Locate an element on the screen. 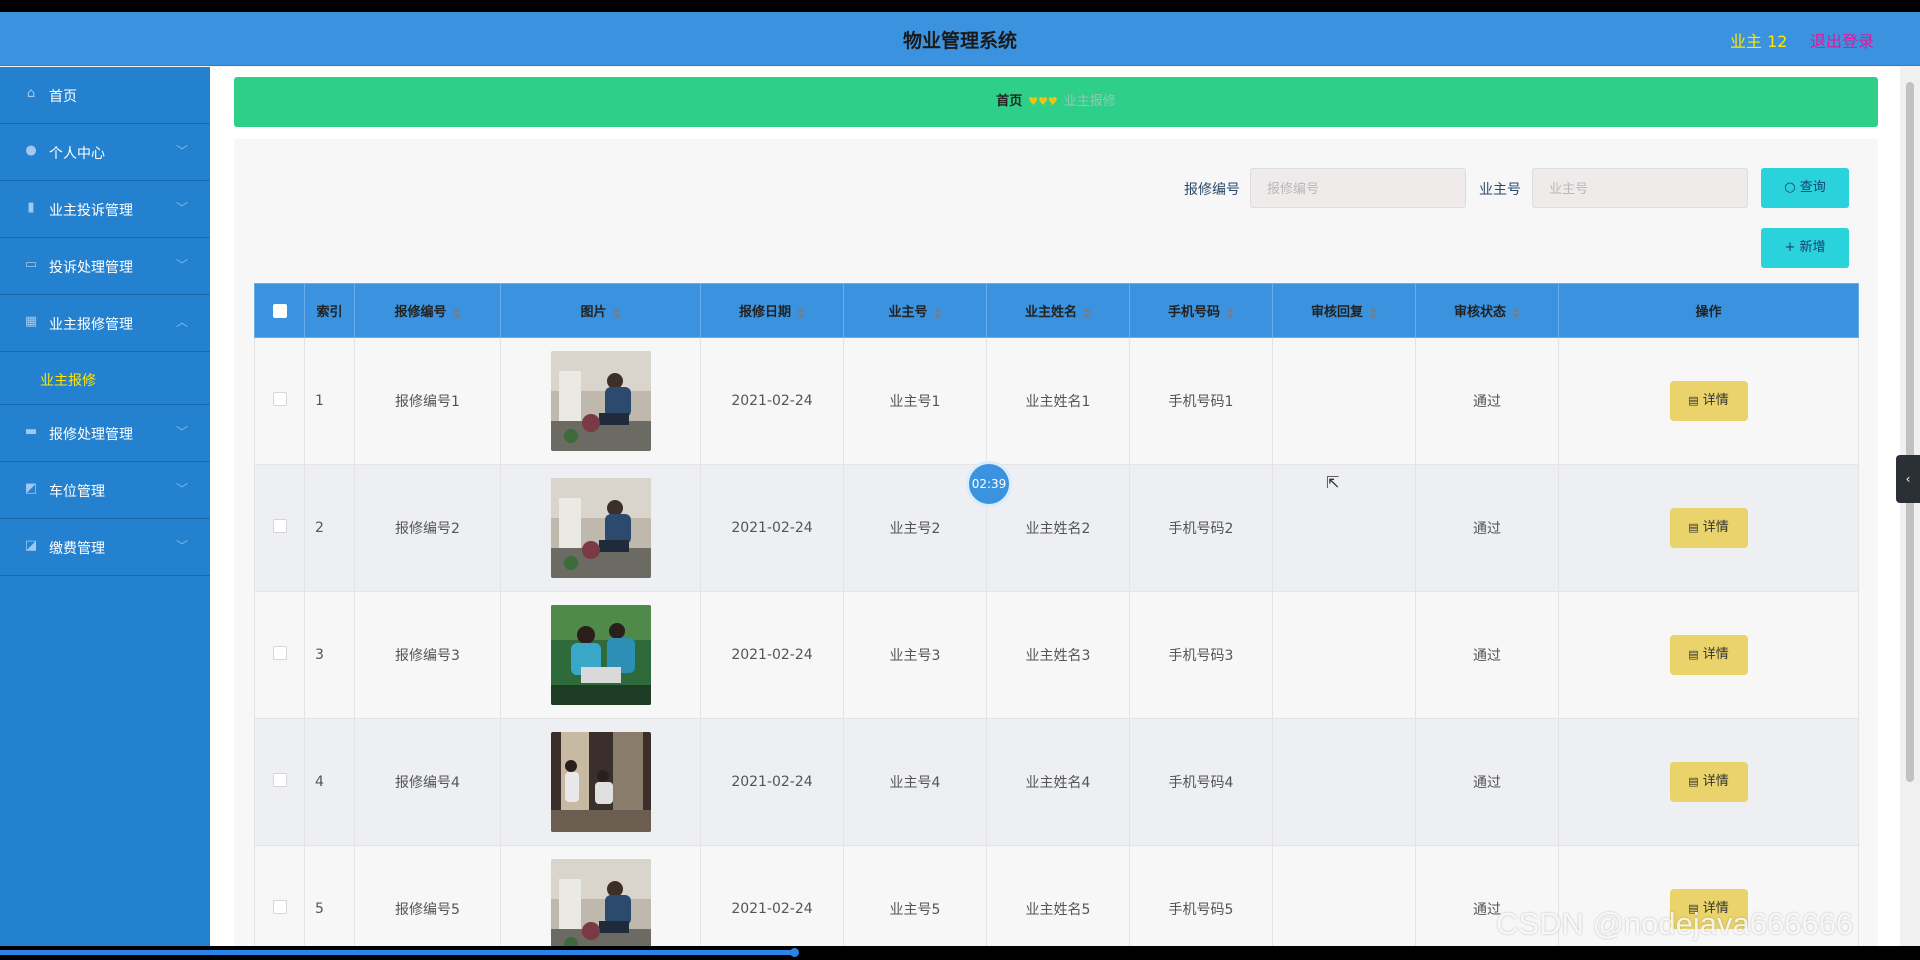 This screenshot has height=960, width=1920. sidebar-item-complaint-handling: ▭ 投诉处理管理 ﹀ is located at coordinates (105, 266).